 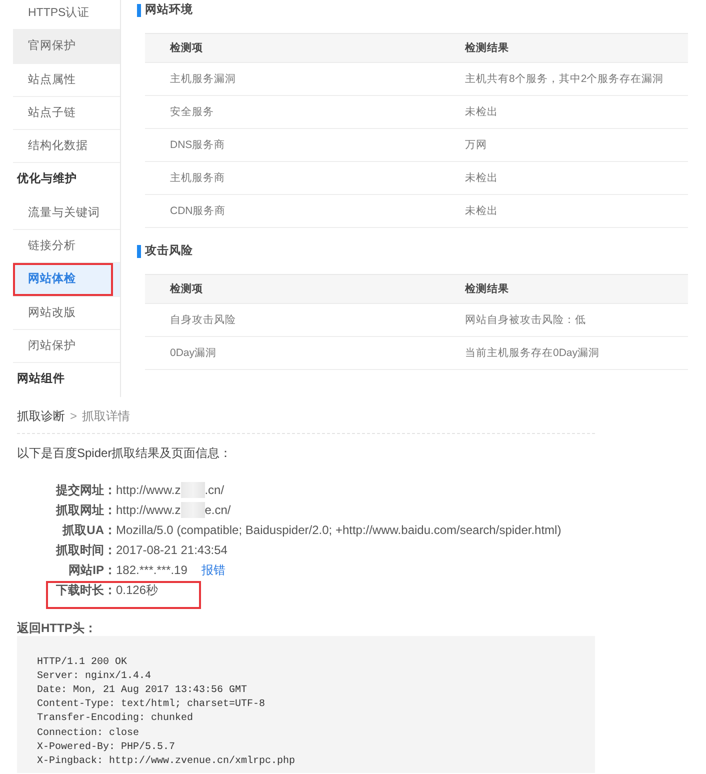 I want to click on table-cell: CDN服务商, so click(x=292, y=211).